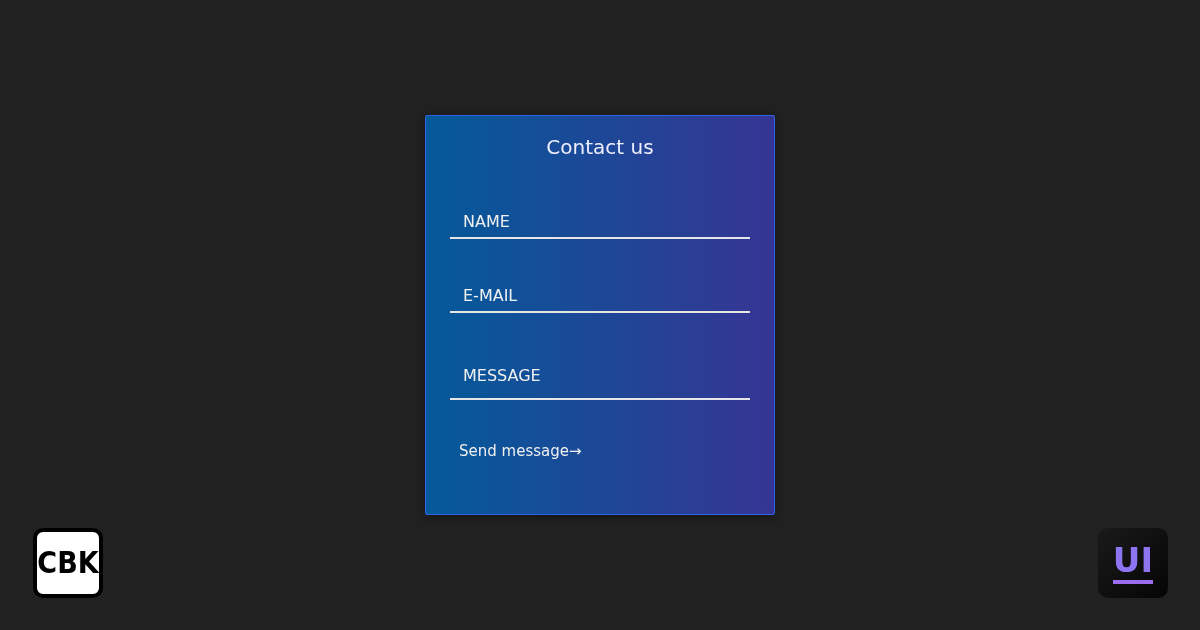  What do you see at coordinates (68, 563) in the screenshot?
I see `logo: CBK` at bounding box center [68, 563].